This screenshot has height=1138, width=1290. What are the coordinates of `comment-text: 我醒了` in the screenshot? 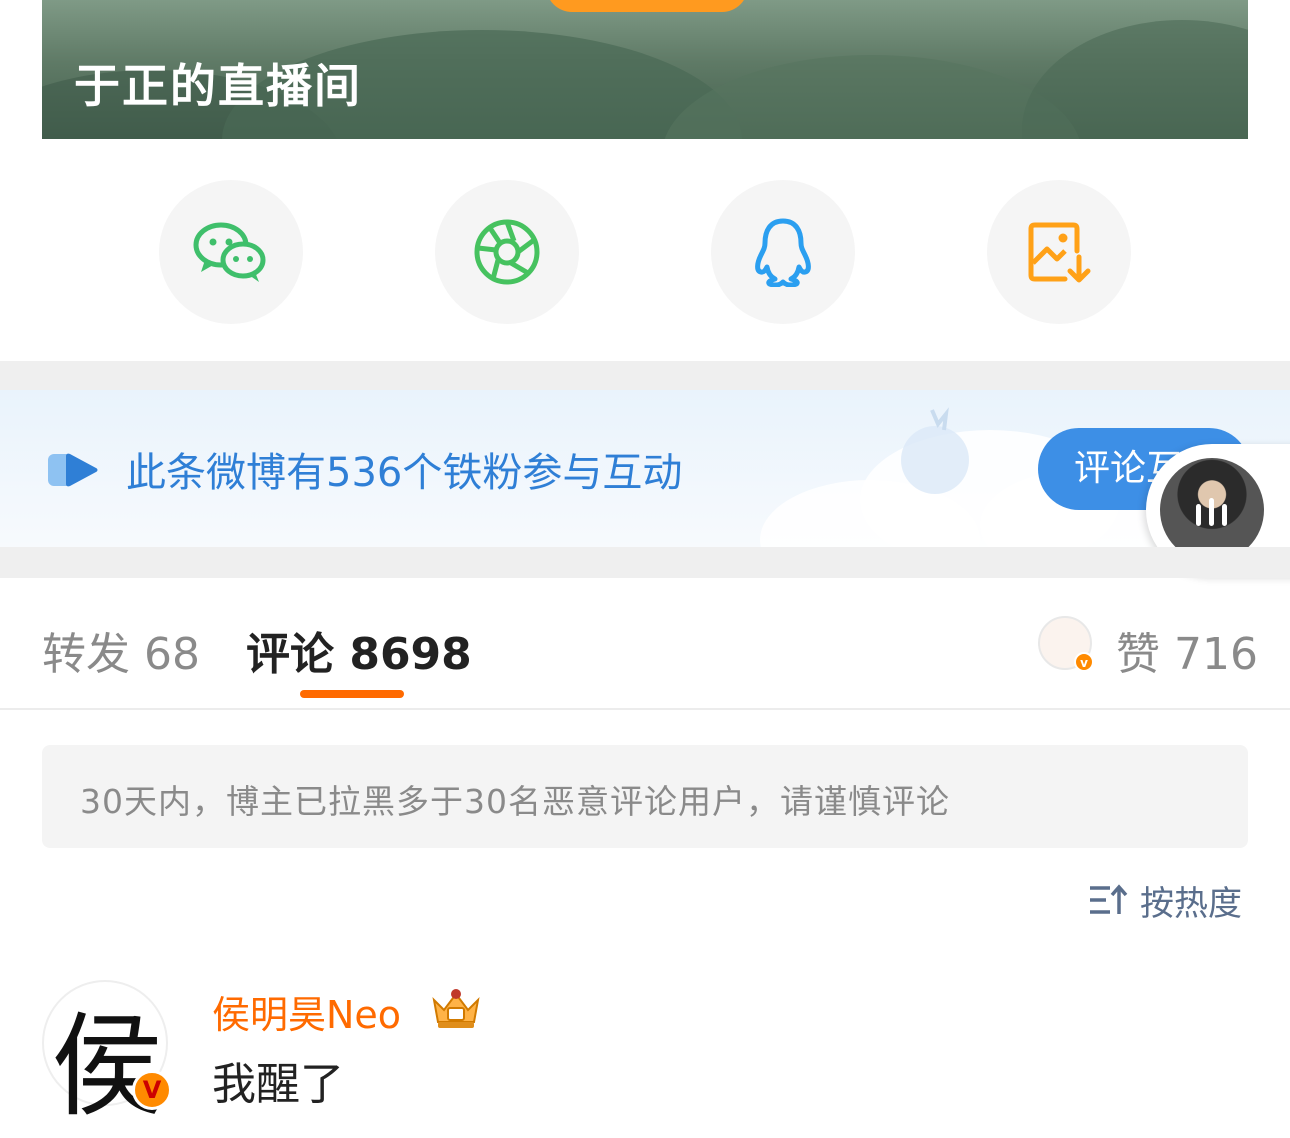 It's located at (278, 1084).